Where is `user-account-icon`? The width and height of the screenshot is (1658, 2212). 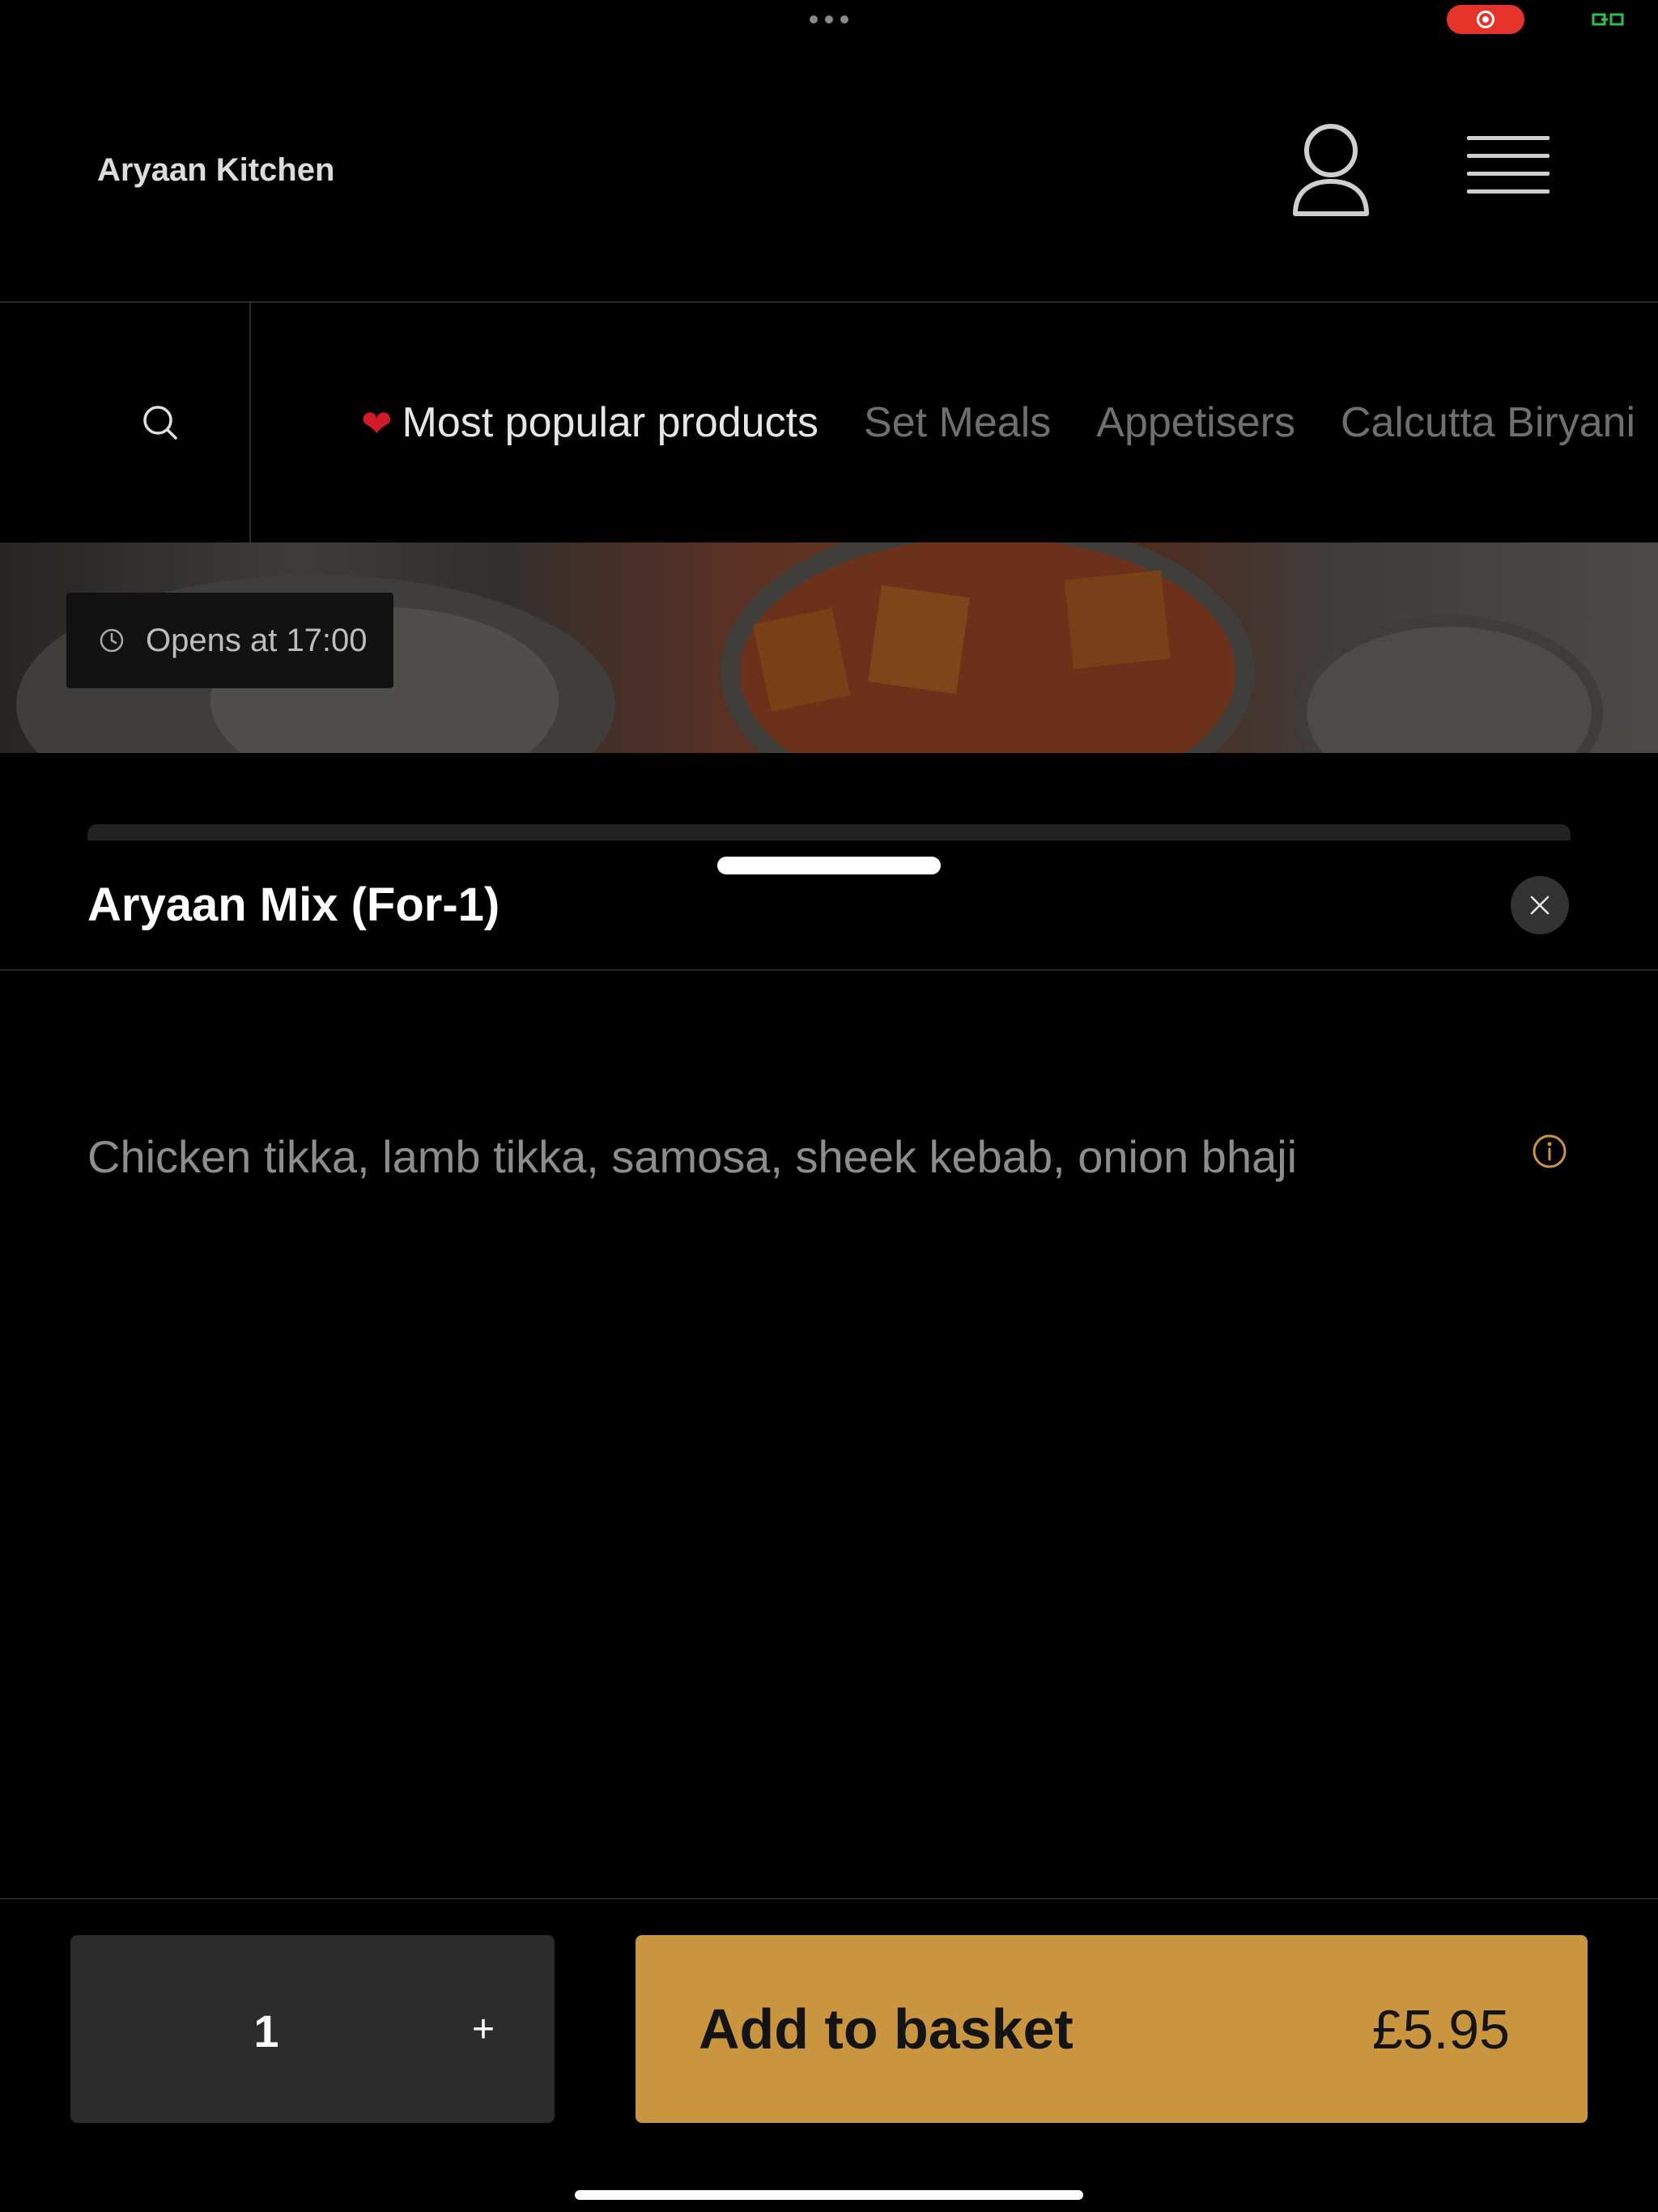
user-account-icon is located at coordinates (1331, 170).